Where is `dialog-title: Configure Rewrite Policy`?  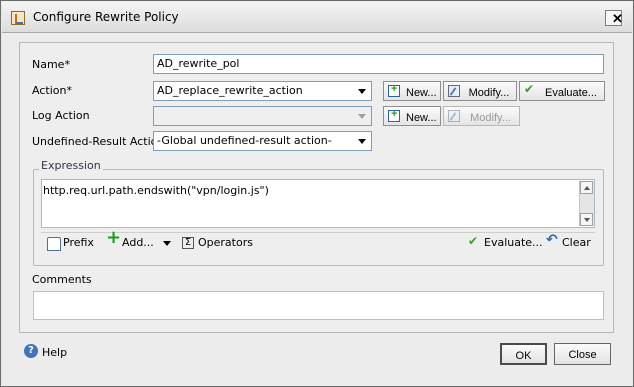 dialog-title: Configure Rewrite Policy is located at coordinates (106, 17).